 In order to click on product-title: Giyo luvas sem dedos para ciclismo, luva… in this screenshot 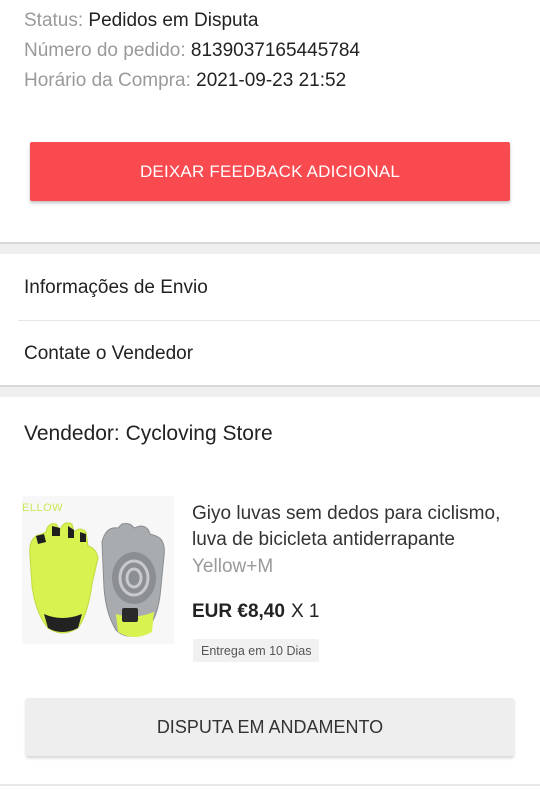, I will do `click(356, 527)`.